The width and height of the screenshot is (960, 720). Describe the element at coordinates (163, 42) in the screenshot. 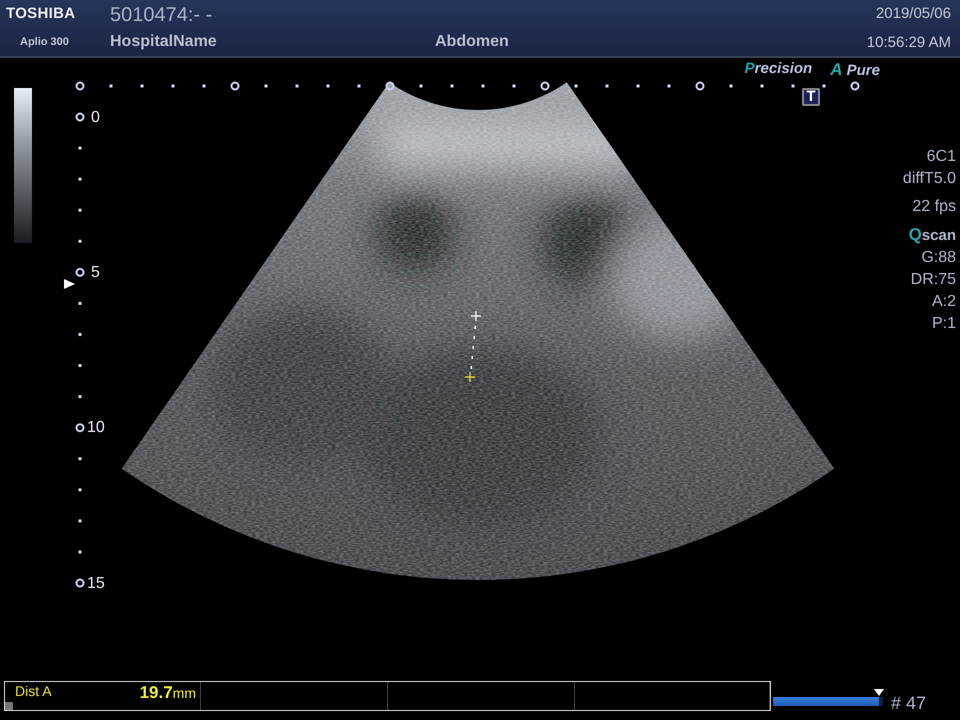

I see `hospital-name: HospitalName` at that location.